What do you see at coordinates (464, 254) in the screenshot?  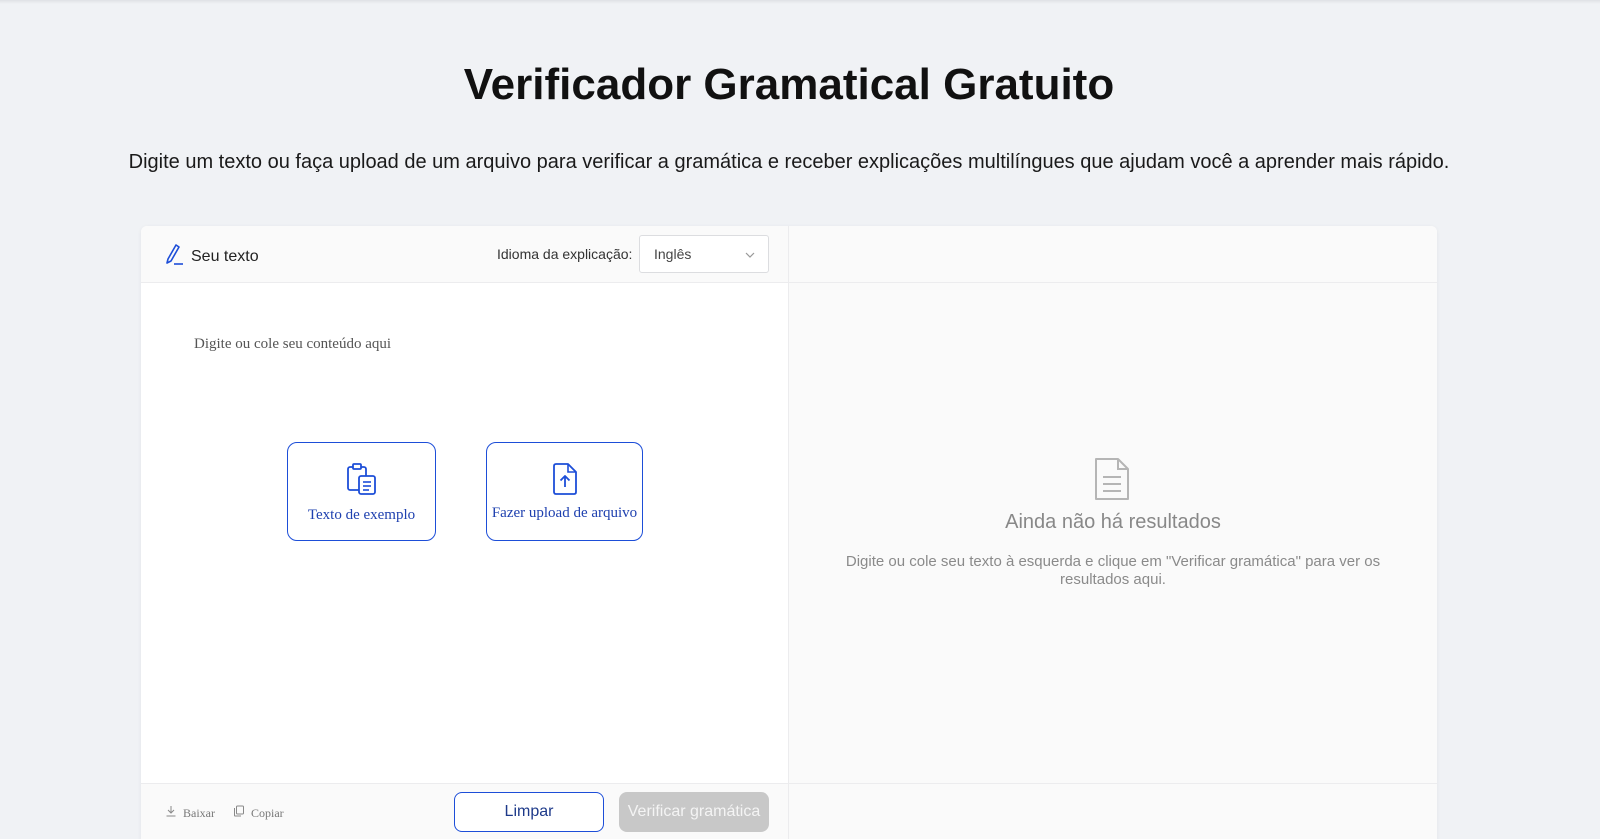 I see `editor-header: Seu texto Idioma da explicação: Inglês` at bounding box center [464, 254].